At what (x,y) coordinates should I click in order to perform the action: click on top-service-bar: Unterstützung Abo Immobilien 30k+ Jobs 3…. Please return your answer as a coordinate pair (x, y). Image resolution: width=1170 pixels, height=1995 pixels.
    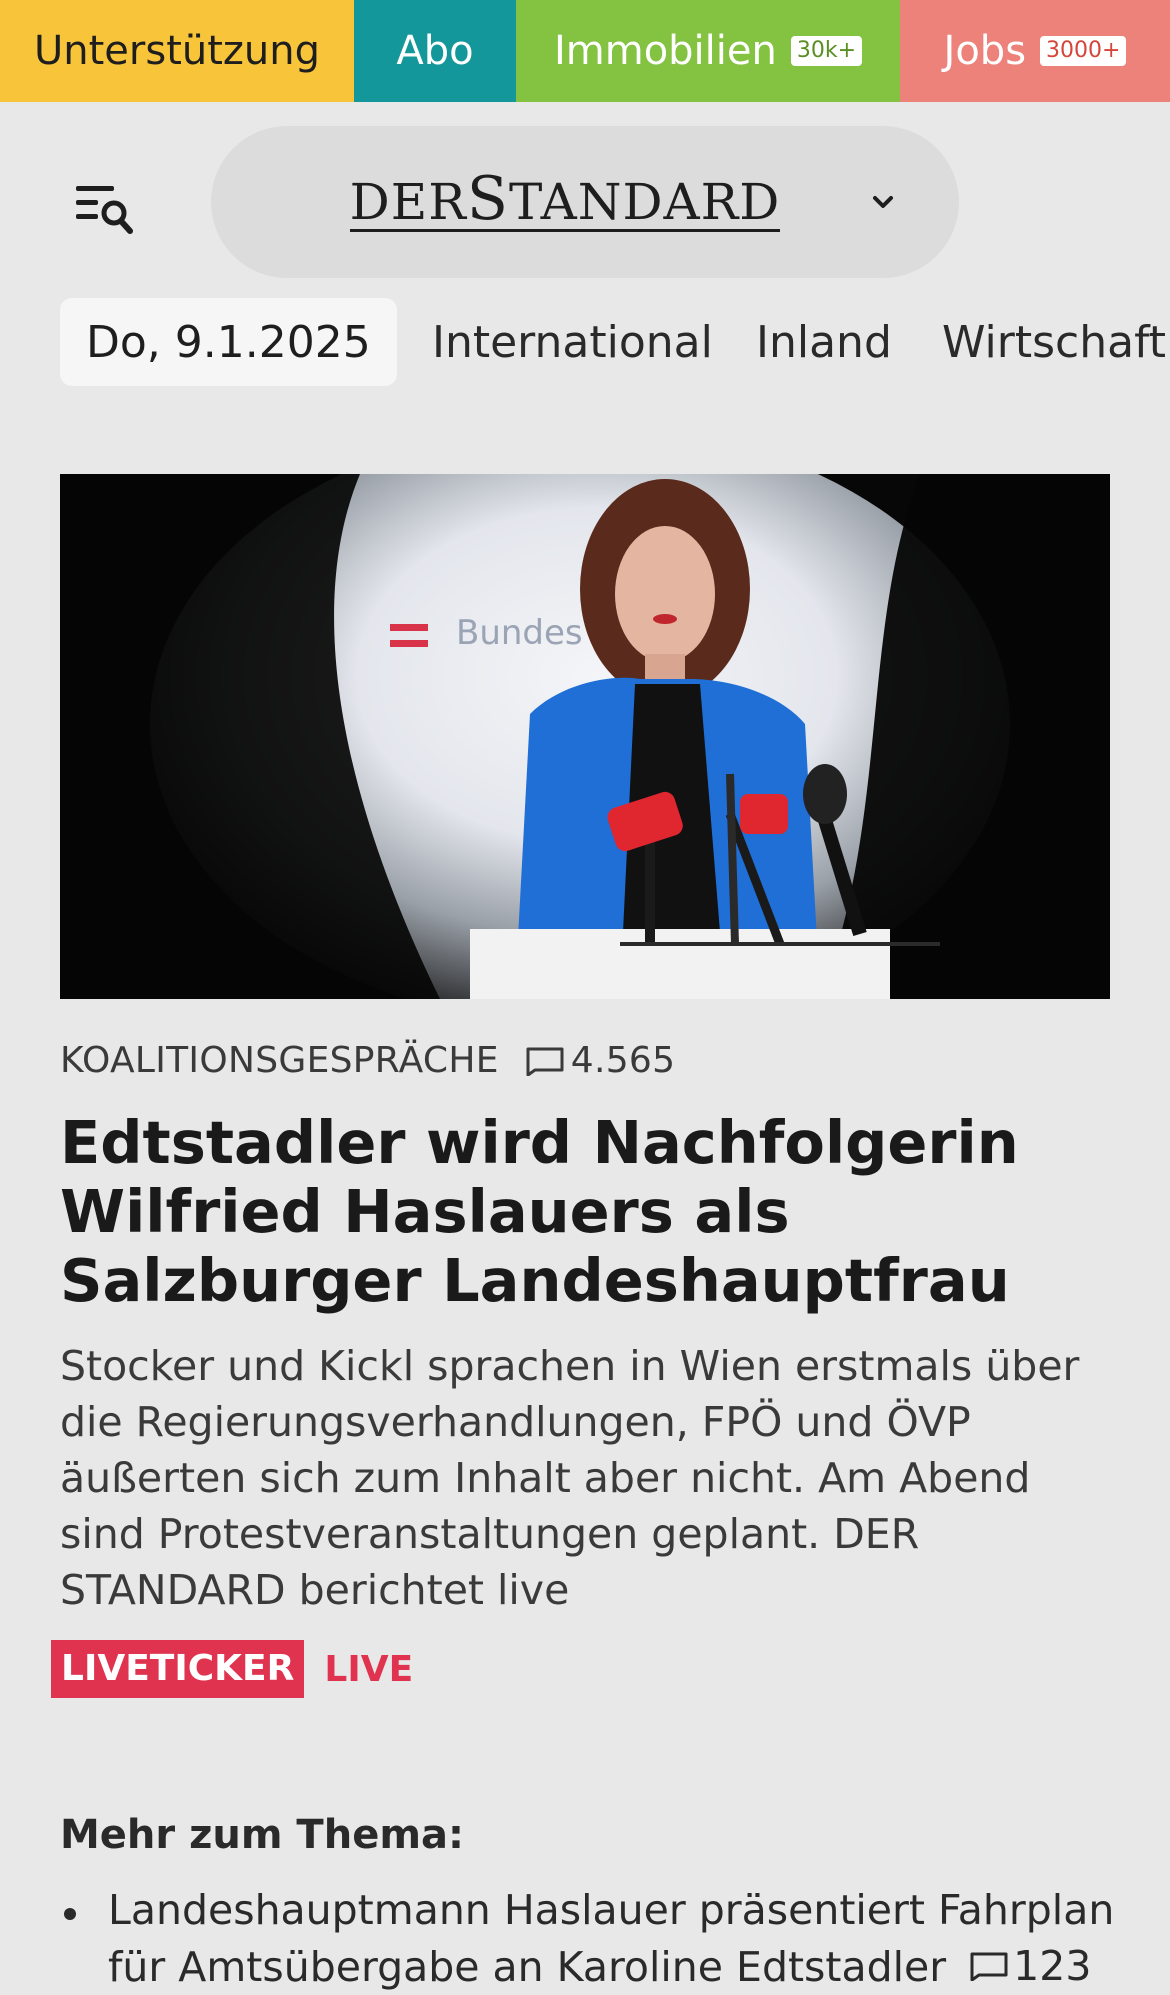
    Looking at the image, I should click on (585, 51).